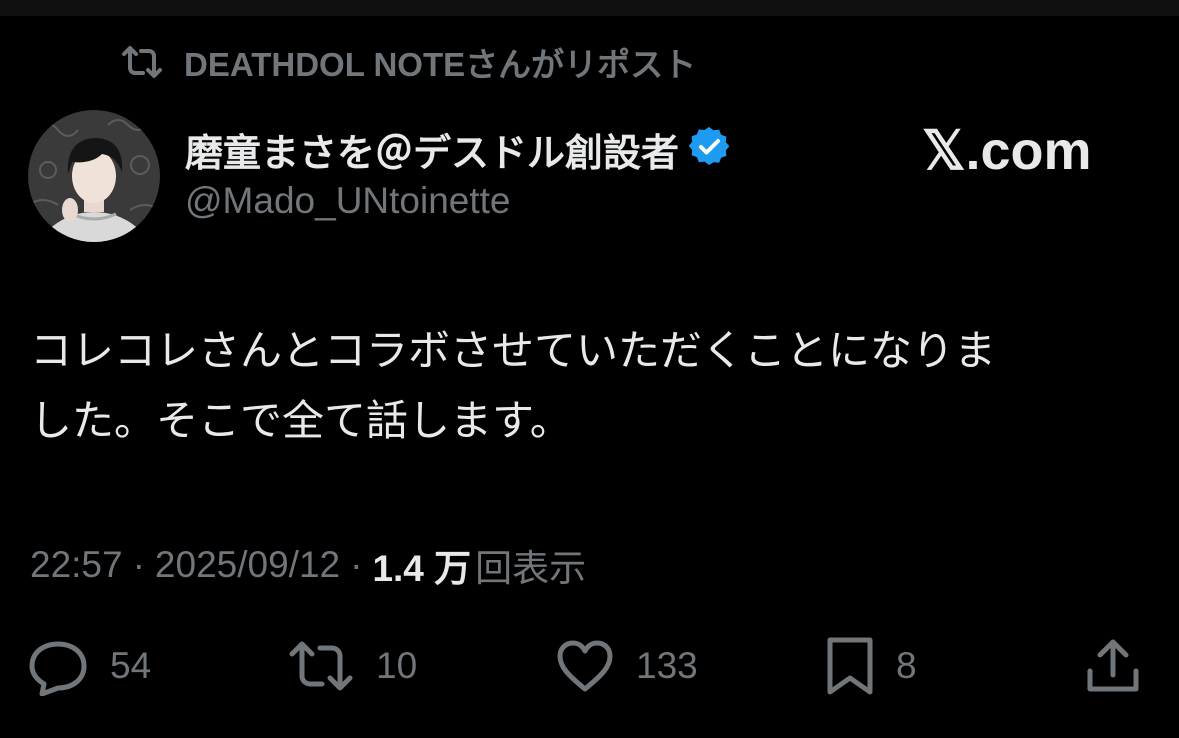 Image resolution: width=1179 pixels, height=738 pixels. Describe the element at coordinates (348, 201) in the screenshot. I see `author-handle: @Mado_UNtoinette` at that location.